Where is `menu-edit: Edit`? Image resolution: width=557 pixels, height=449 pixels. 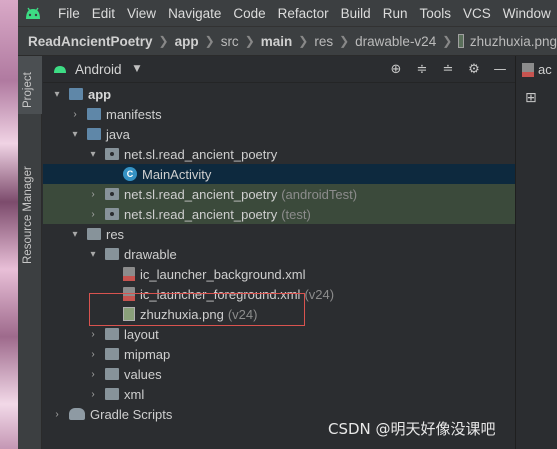 menu-edit: Edit is located at coordinates (103, 13).